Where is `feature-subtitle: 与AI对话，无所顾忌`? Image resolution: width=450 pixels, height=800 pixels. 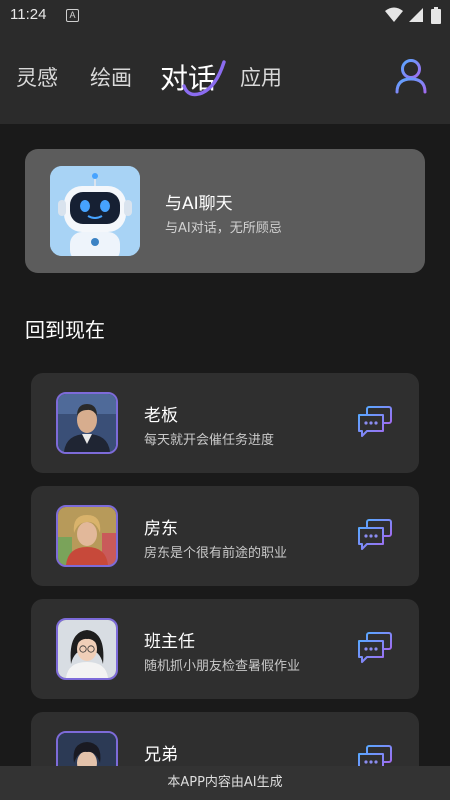
feature-subtitle: 与AI对话，无所顾忌 is located at coordinates (223, 228).